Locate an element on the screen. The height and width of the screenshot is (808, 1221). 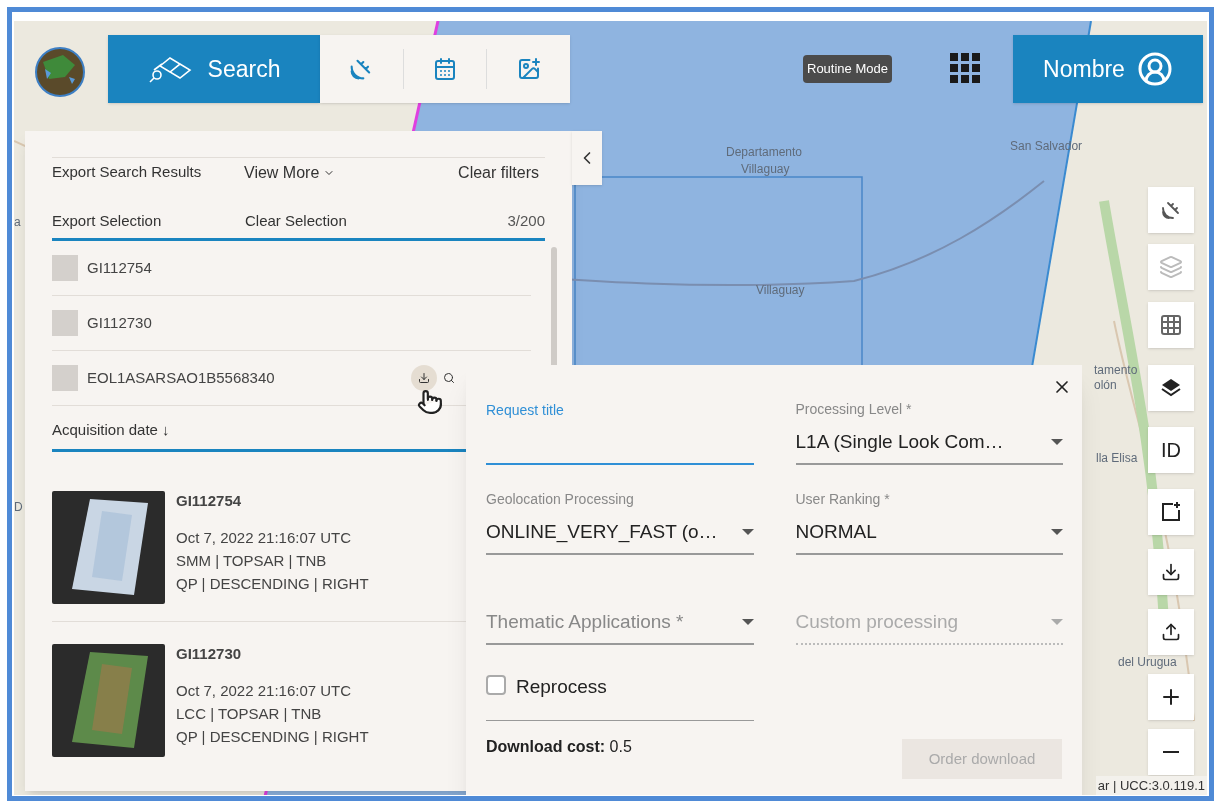
result-id: GI112730 is located at coordinates (209, 654).